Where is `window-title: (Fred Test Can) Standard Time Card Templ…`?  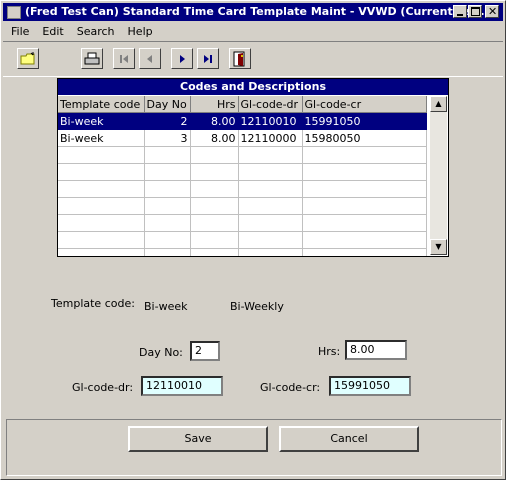
window-title: (Fred Test Can) Standard Time Card Templ… is located at coordinates (255, 11).